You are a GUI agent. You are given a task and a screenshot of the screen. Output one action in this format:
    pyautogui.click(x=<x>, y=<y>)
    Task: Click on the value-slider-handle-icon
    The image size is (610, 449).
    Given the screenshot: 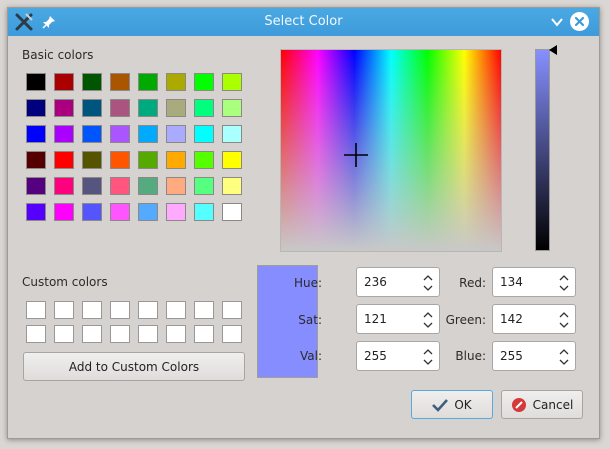 What is the action you would take?
    pyautogui.click(x=553, y=50)
    